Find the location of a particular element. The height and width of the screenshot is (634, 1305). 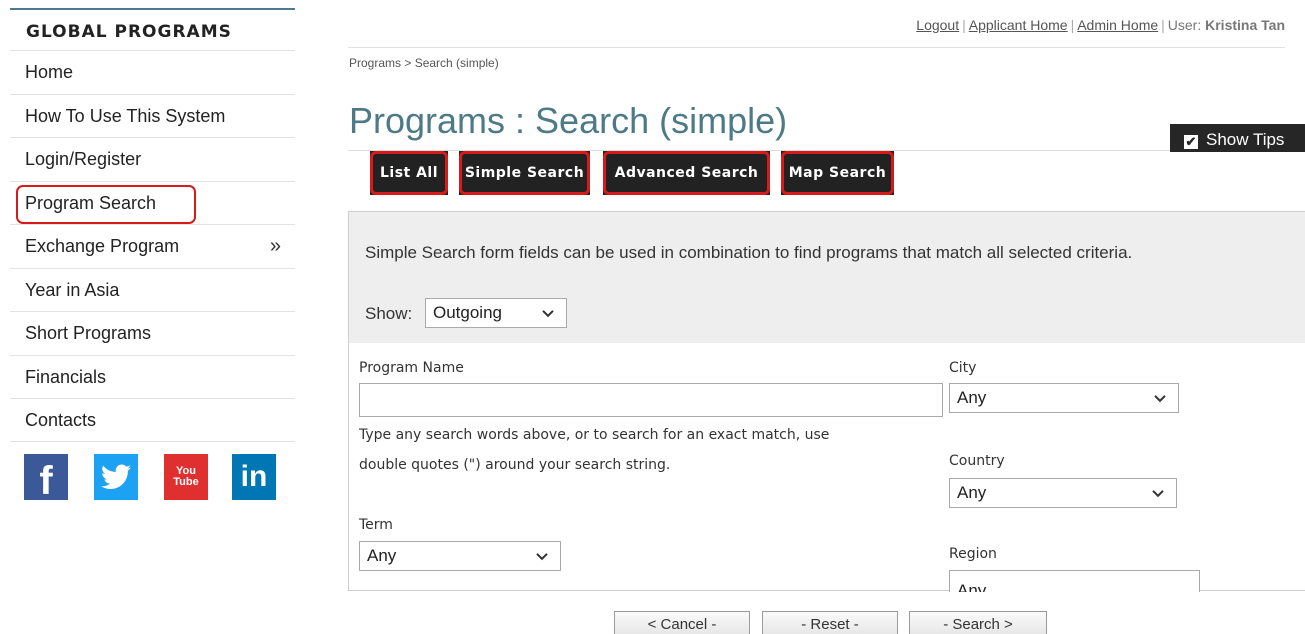

sidebar-item-year-in-asia: Year in Asia is located at coordinates (152, 289).